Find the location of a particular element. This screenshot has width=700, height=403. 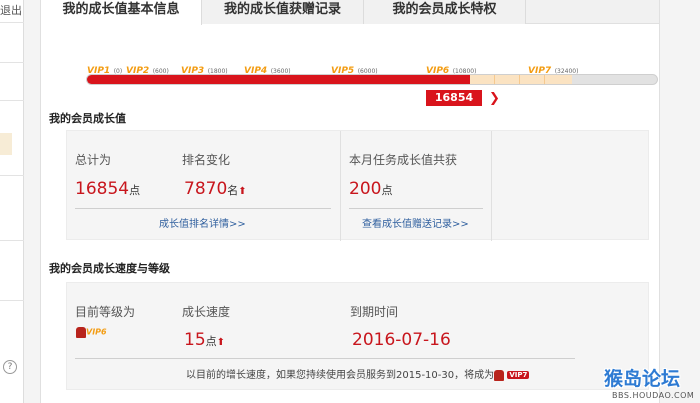

total-value: 16854点 is located at coordinates (107, 189).